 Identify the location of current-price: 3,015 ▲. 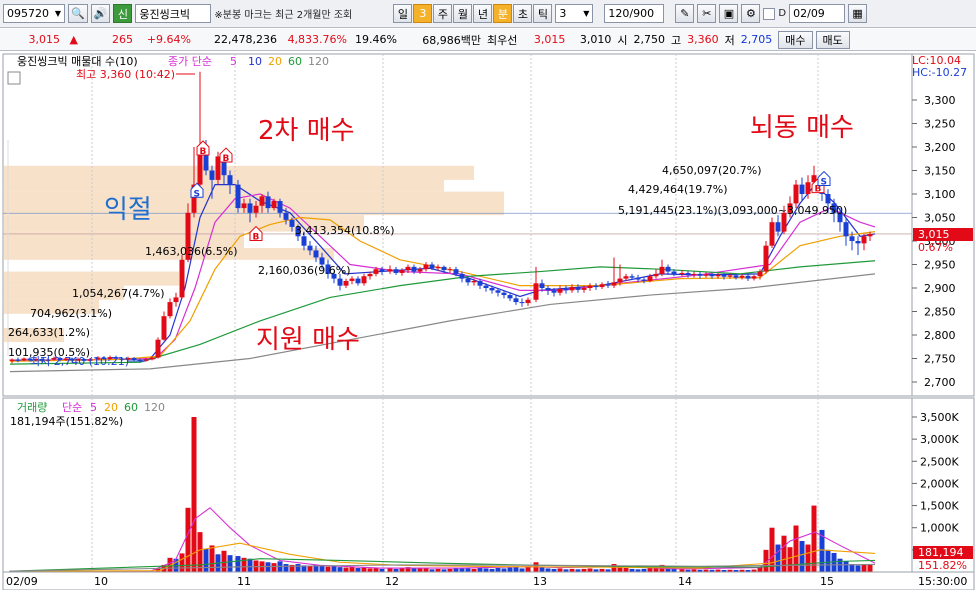
(42, 39).